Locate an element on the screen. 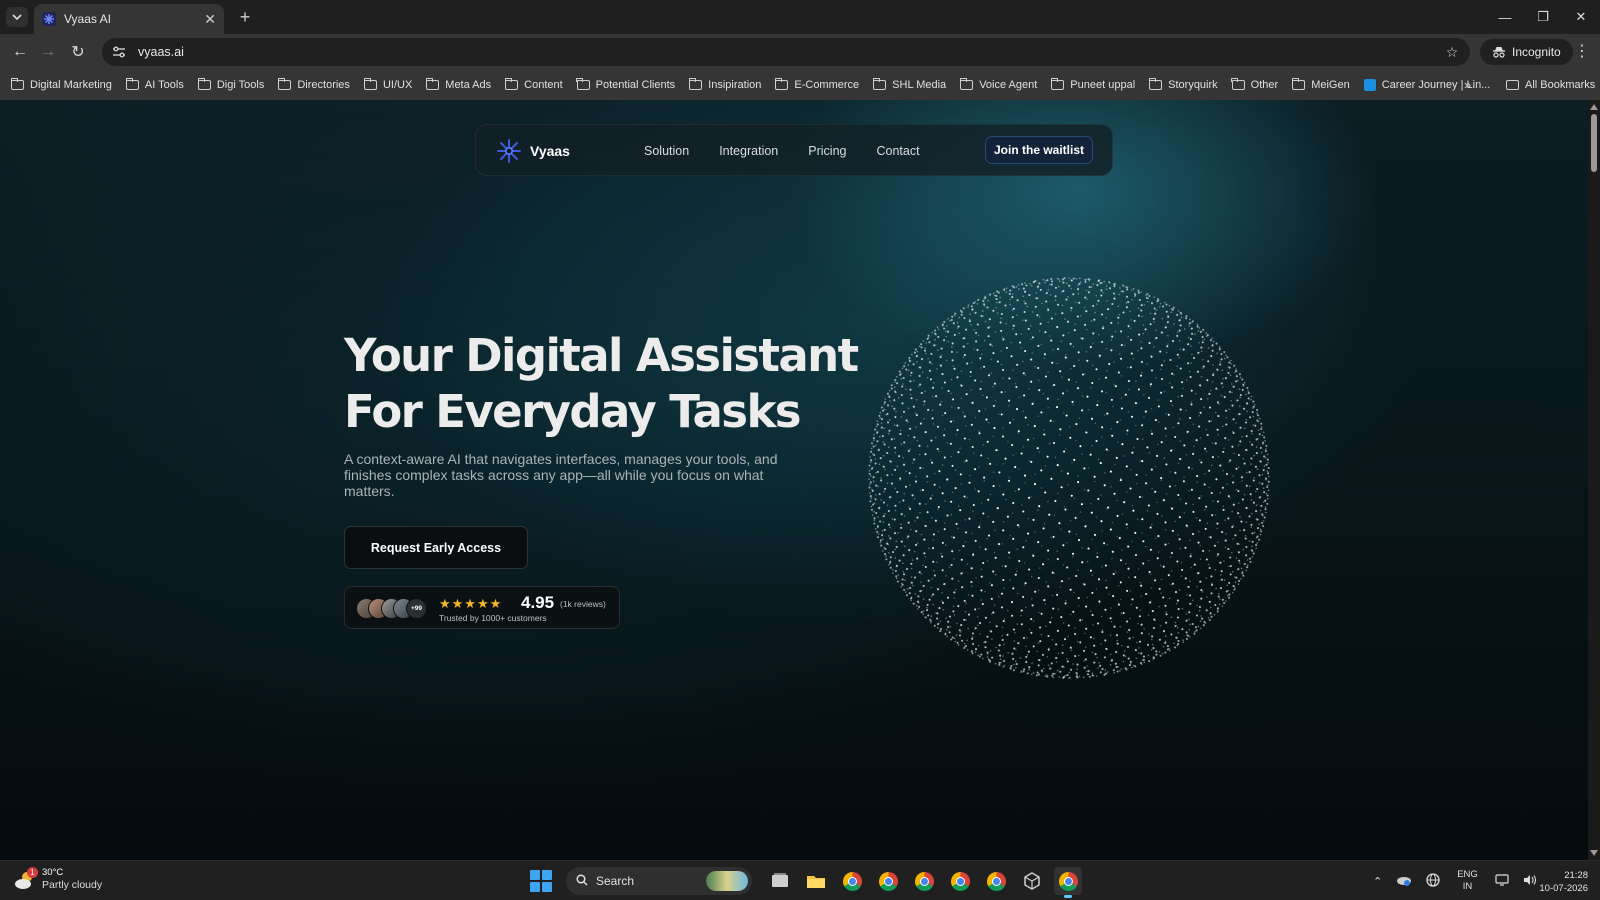 Image resolution: width=1600 pixels, height=900 pixels. chevron-down-icon is located at coordinates (17, 17).